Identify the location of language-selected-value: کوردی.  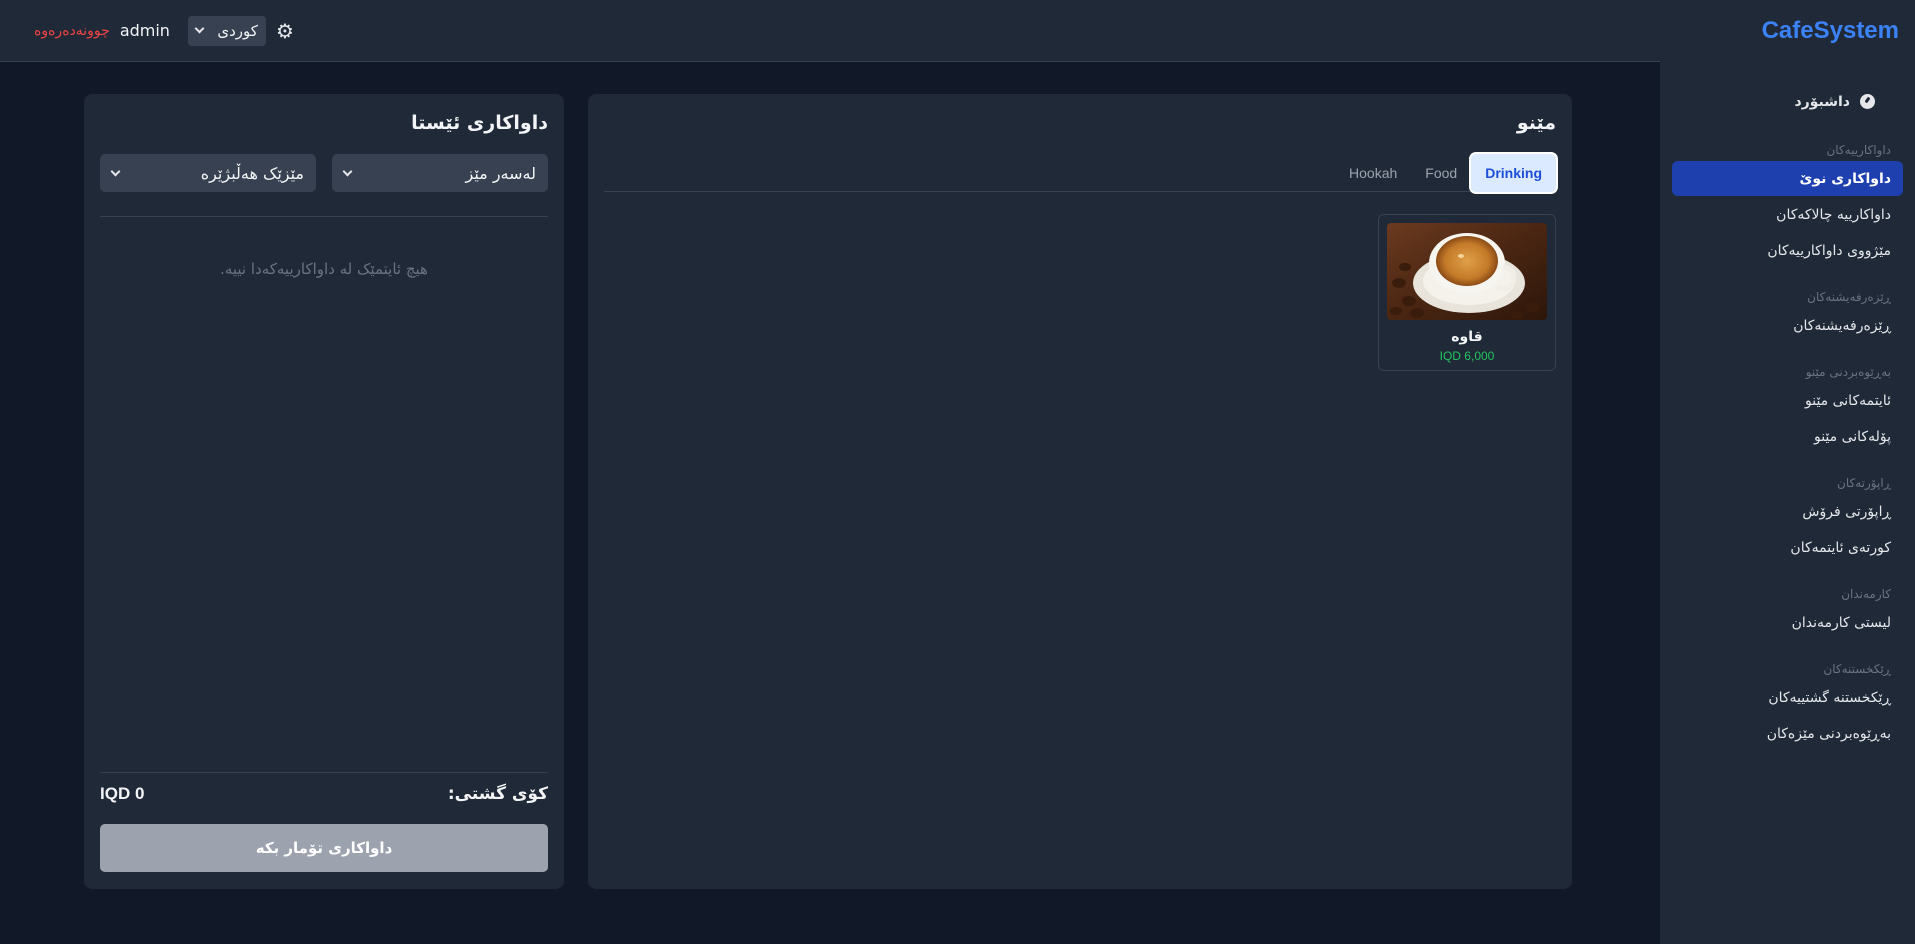
(237, 30).